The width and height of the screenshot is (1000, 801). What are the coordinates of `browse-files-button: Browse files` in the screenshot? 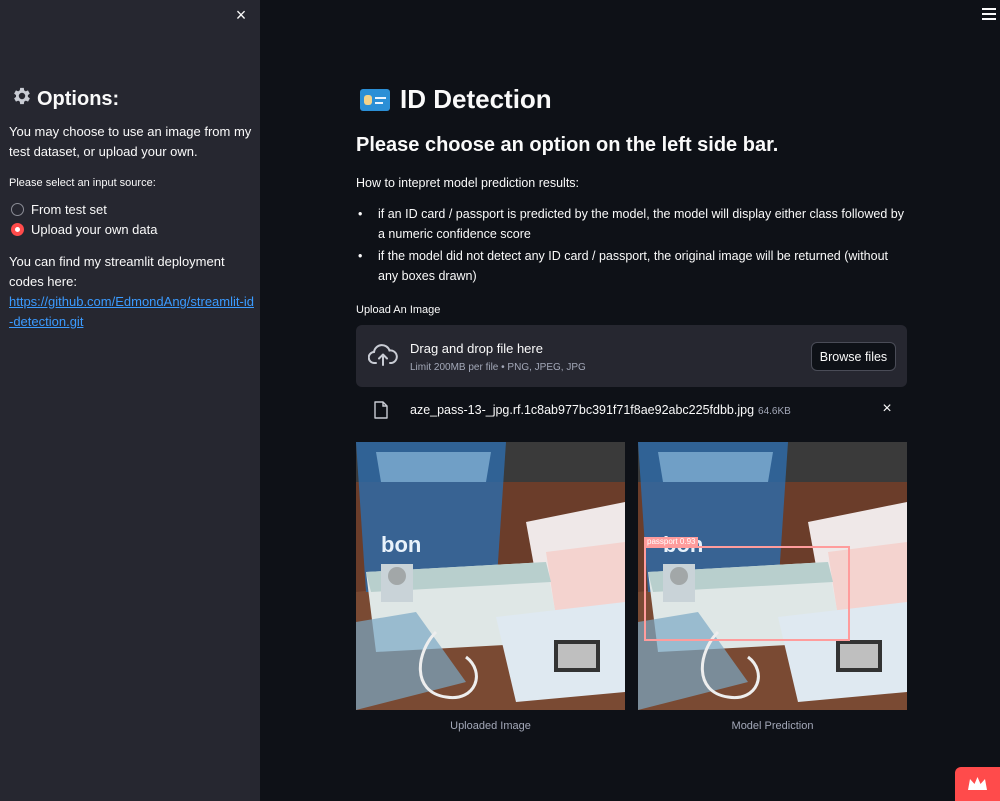 It's located at (853, 356).